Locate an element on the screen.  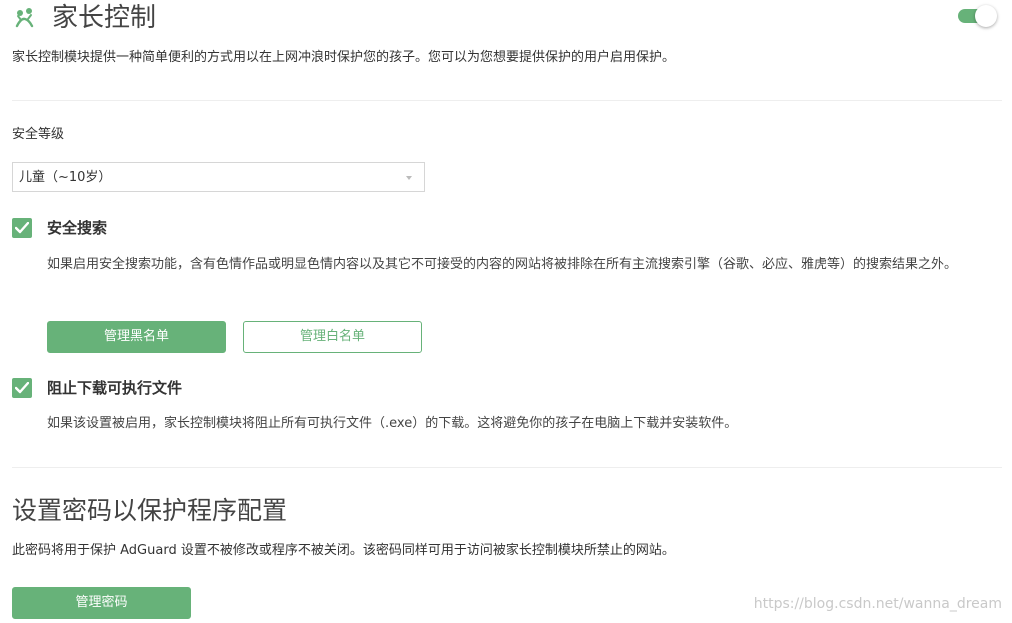
manage-whitelist-button: 管理白名单 is located at coordinates (332, 337).